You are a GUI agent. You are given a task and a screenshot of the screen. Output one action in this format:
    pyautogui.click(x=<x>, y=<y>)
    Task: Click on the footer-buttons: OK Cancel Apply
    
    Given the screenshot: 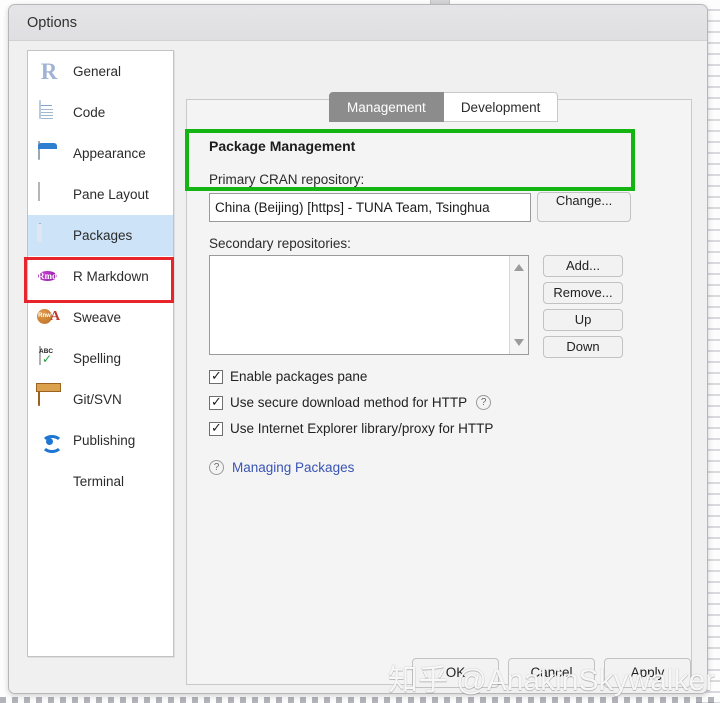 What is the action you would take?
    pyautogui.click(x=551, y=673)
    